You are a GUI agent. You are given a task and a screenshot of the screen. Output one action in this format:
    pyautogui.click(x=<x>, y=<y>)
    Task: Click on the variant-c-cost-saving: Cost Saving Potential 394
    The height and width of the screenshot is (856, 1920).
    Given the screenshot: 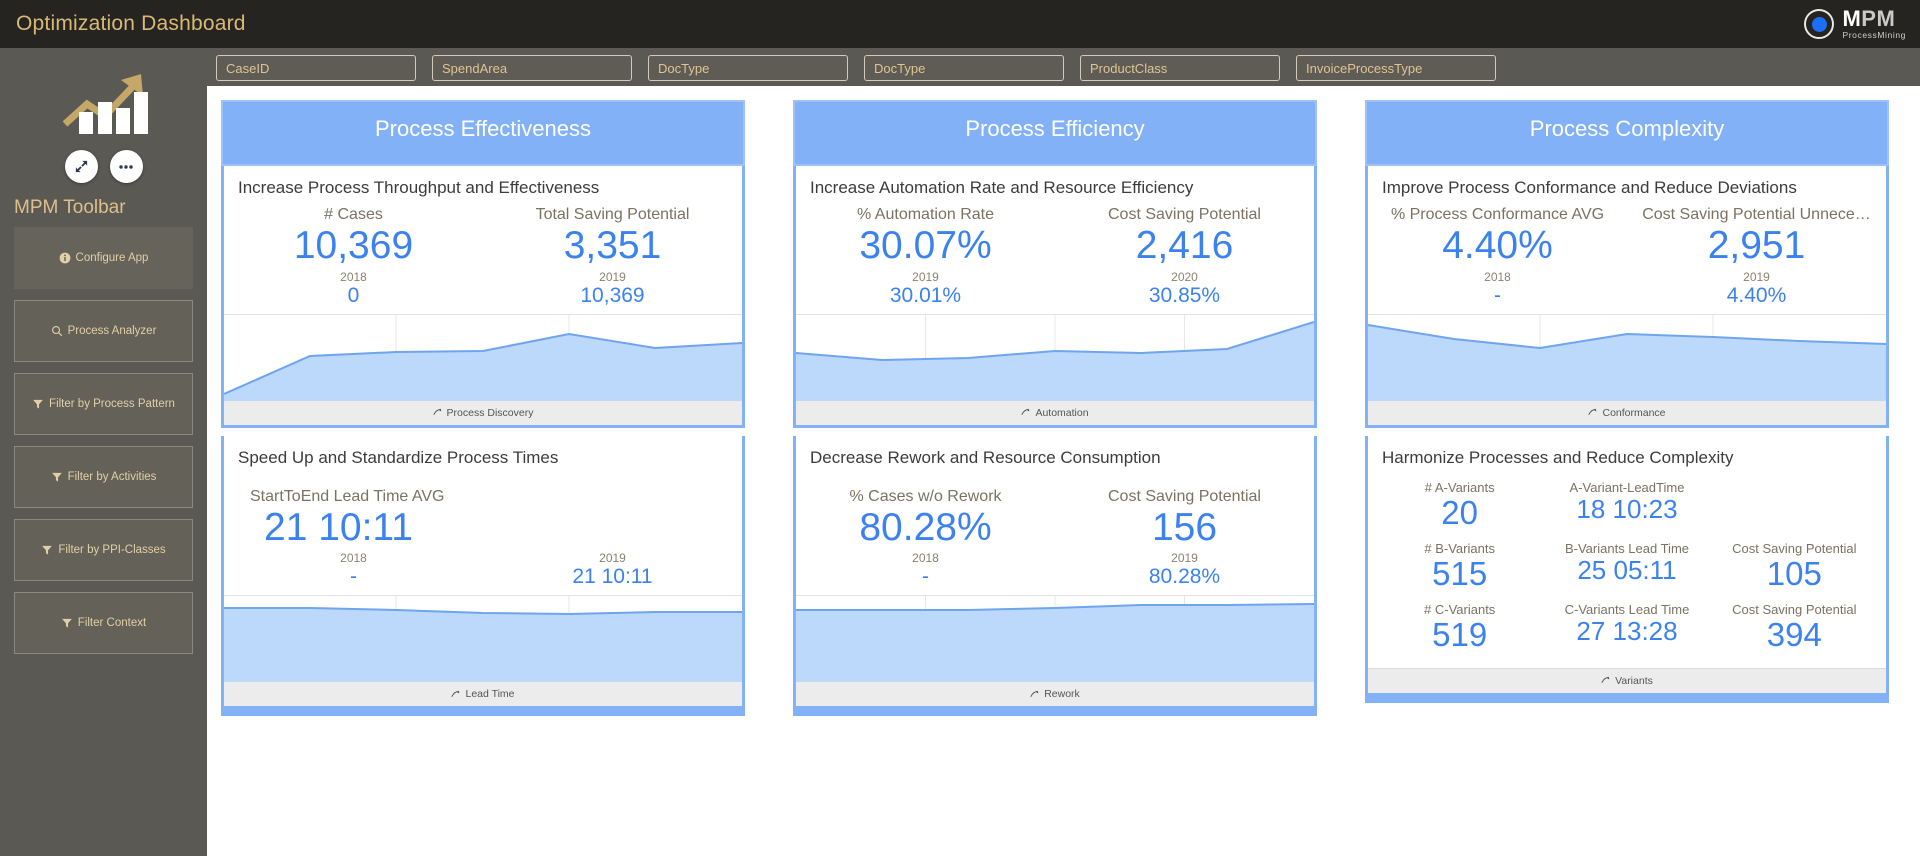 What is the action you would take?
    pyautogui.click(x=1794, y=627)
    